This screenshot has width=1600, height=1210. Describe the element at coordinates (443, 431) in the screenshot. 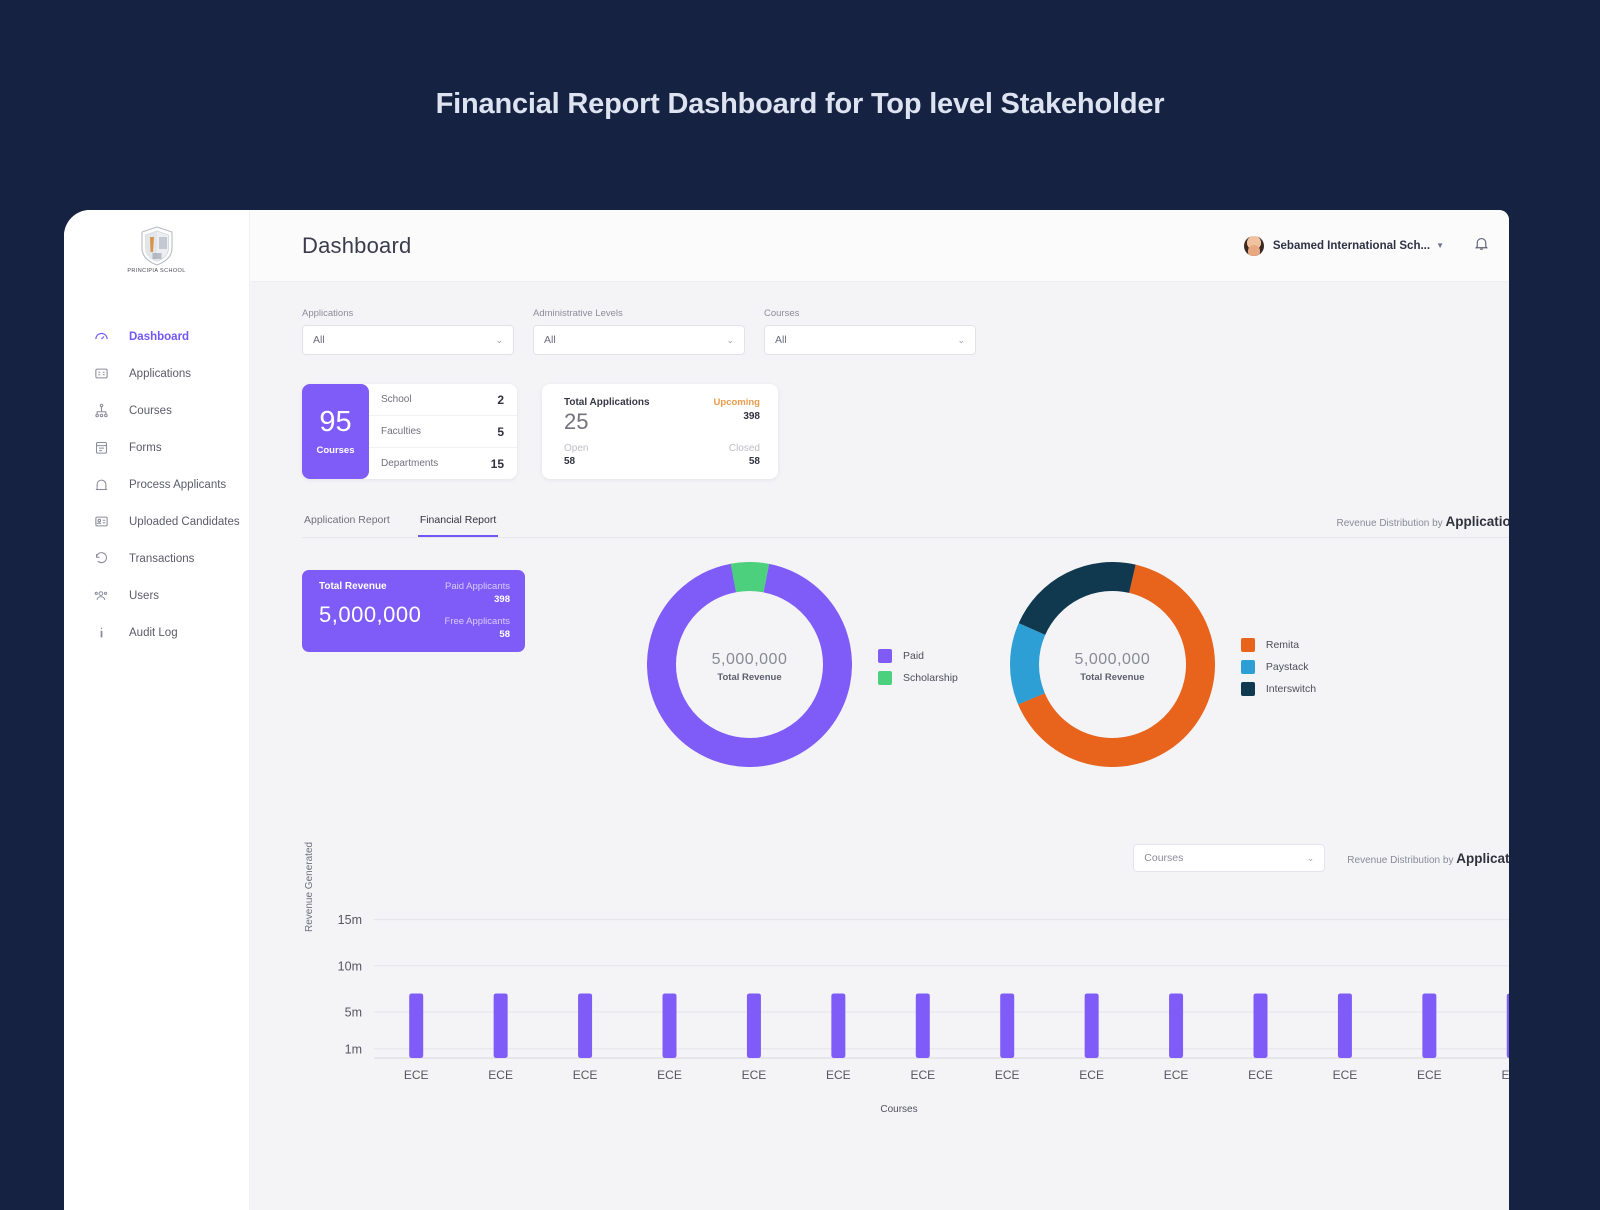

I see `courses-breakdown: School 2 Faculties 5 Departments 15` at that location.